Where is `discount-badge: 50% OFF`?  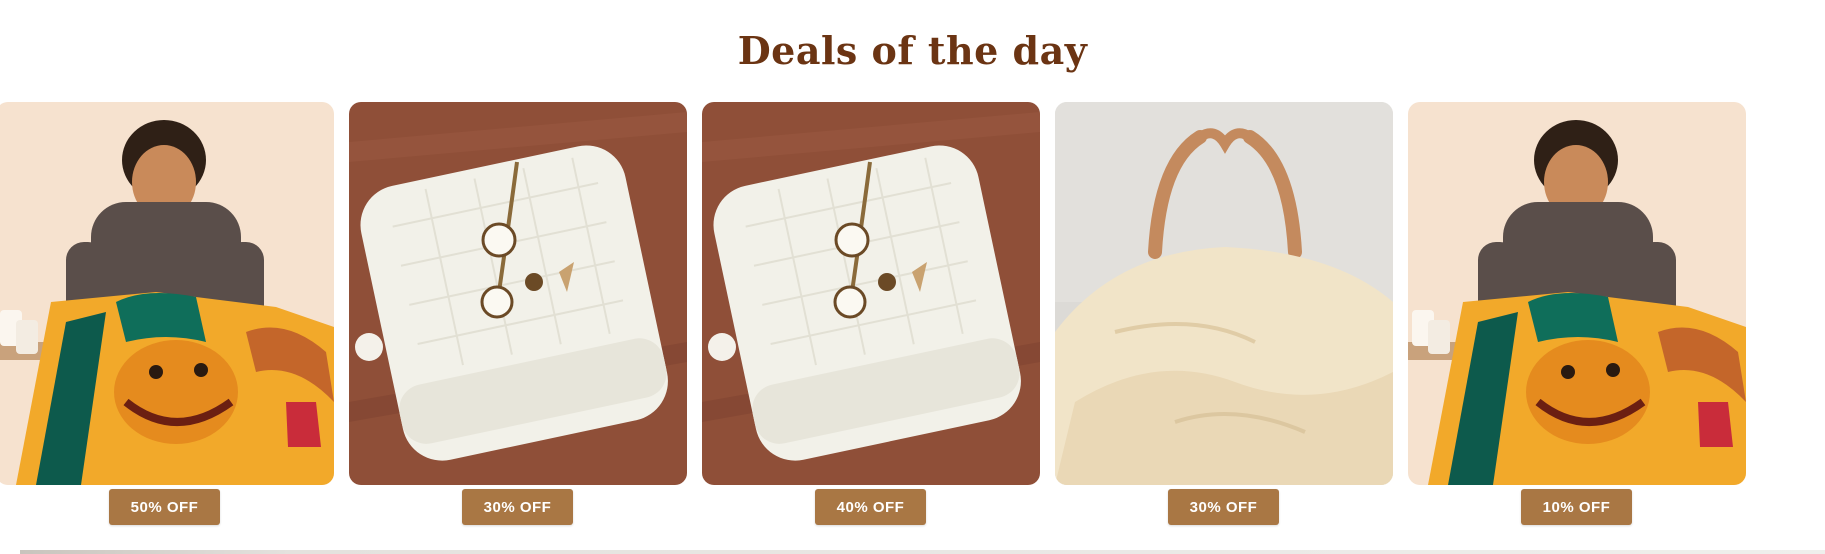
discount-badge: 50% OFF is located at coordinates (164, 507).